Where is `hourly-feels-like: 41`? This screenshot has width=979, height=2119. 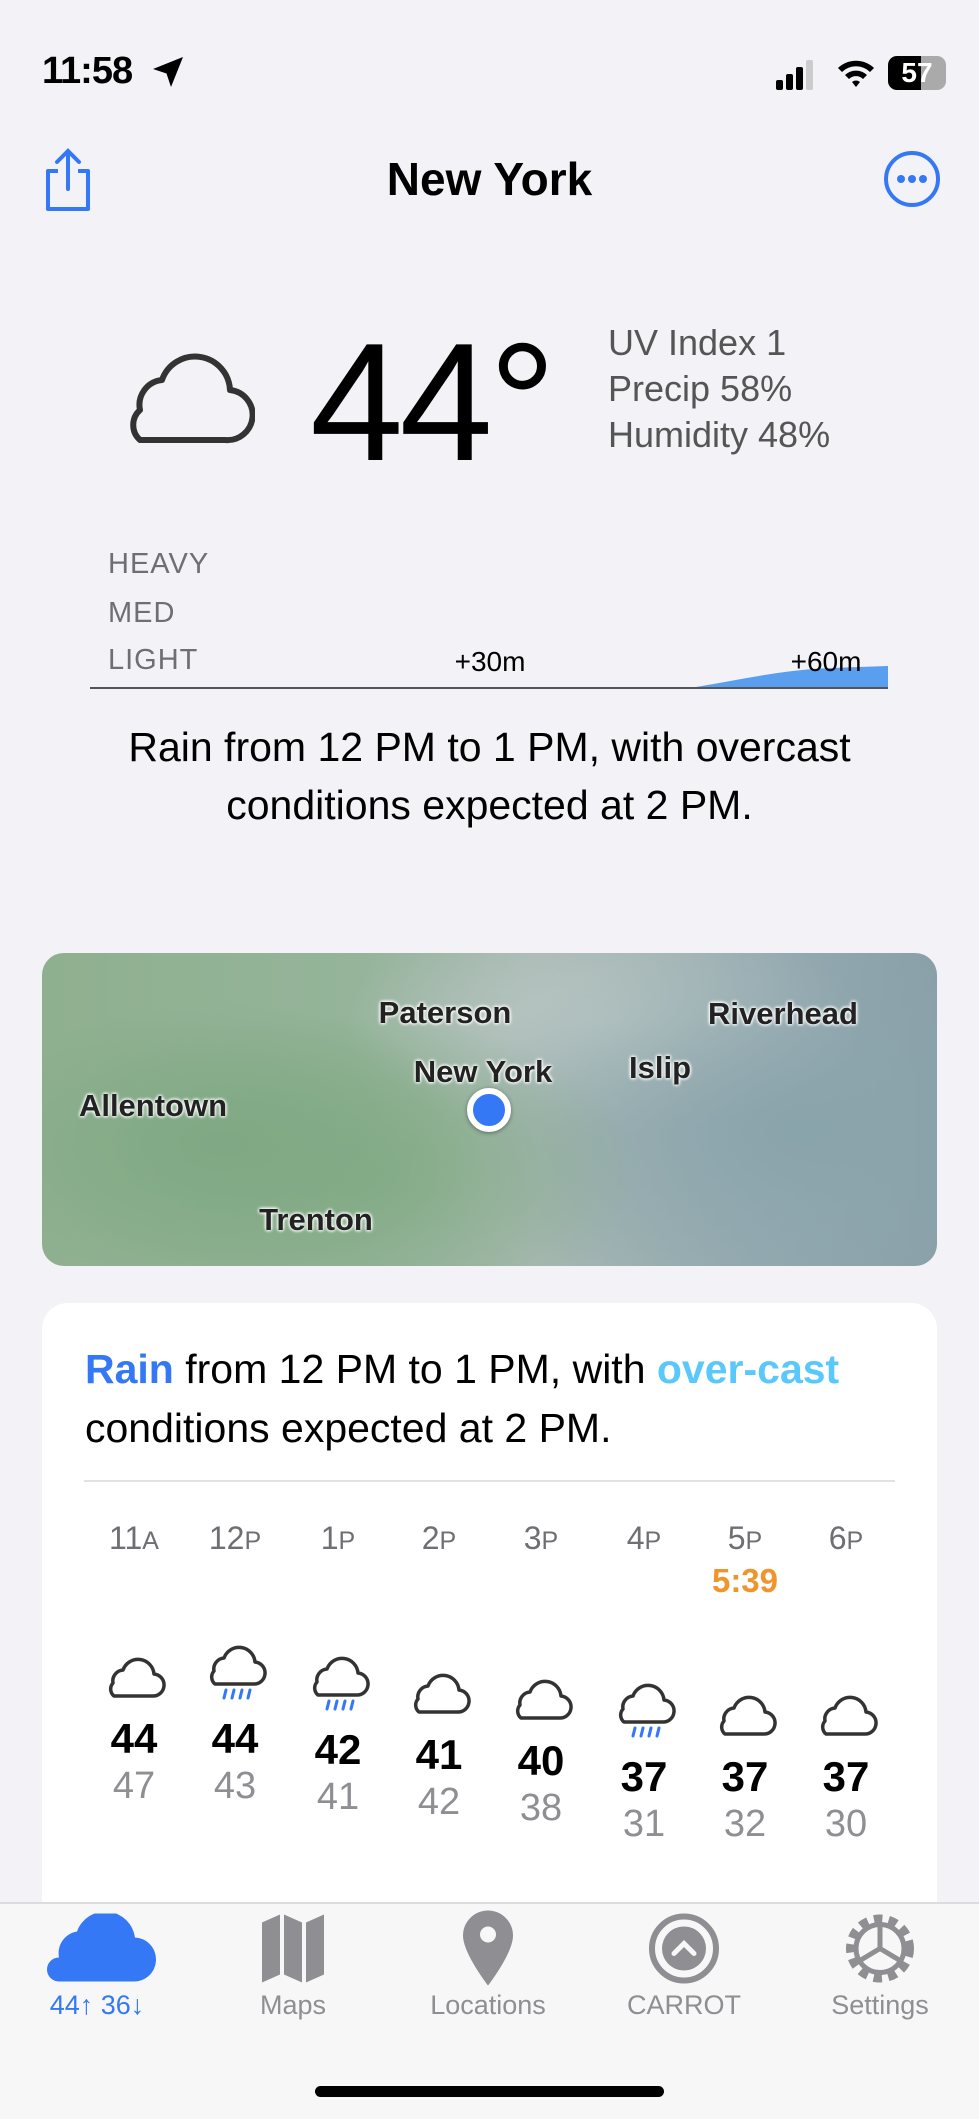
hourly-feels-like: 41 is located at coordinates (338, 1796).